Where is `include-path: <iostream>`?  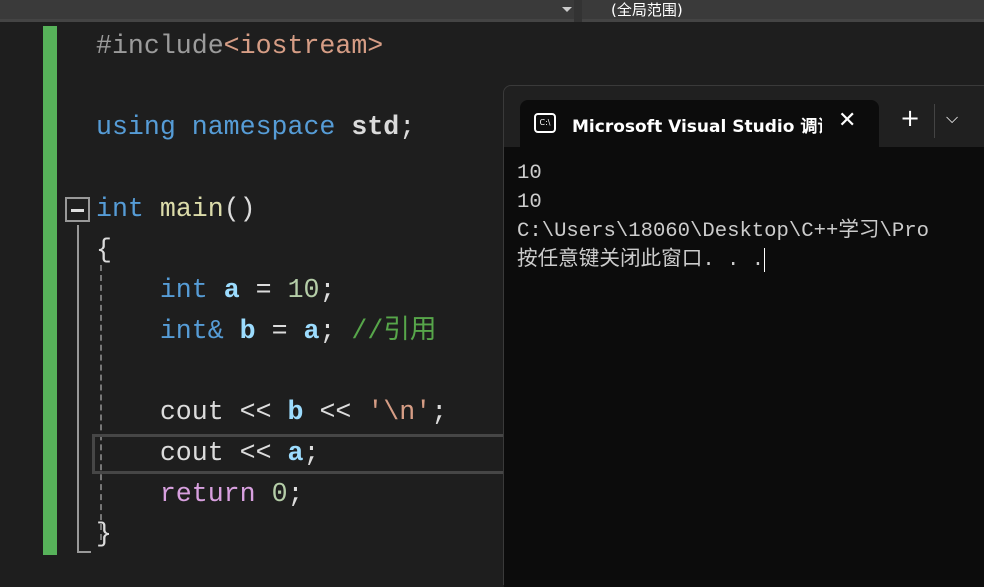 include-path: <iostream> is located at coordinates (303, 46).